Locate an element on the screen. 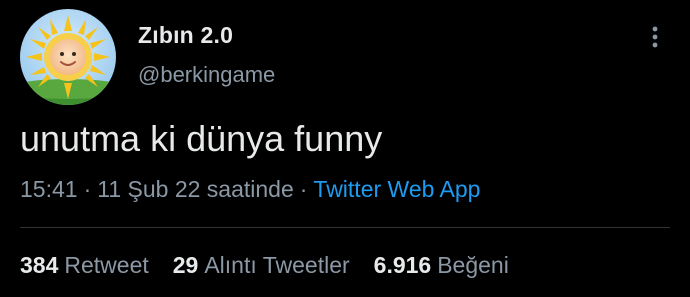  quote-tweets-label: Alıntı Tweetler is located at coordinates (277, 265).